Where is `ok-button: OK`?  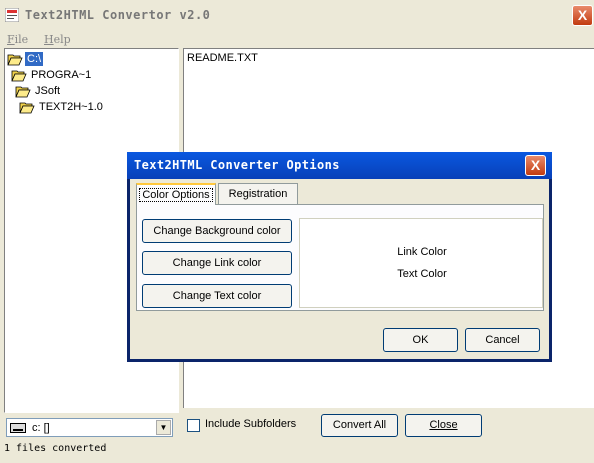
ok-button: OK is located at coordinates (420, 340).